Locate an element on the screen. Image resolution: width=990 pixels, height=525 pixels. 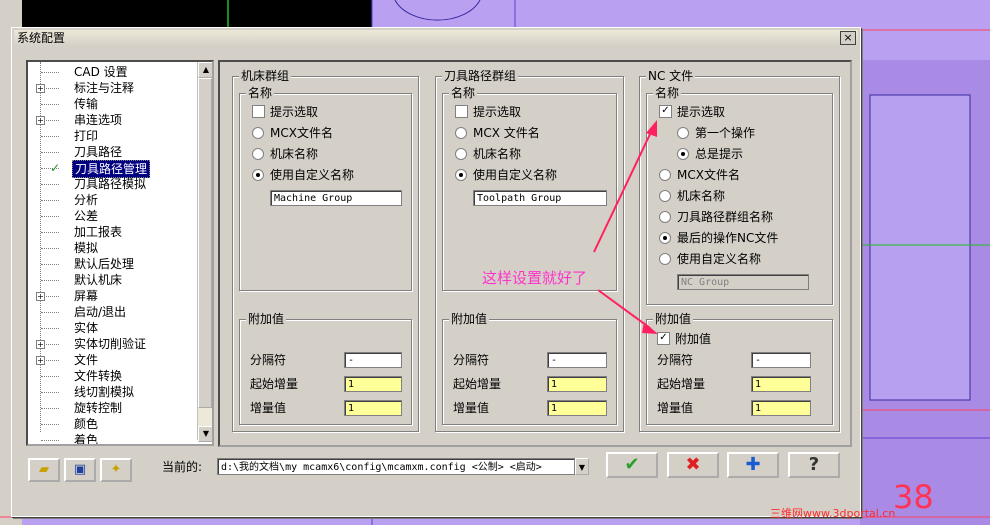
nc-addon-title: 附加值 is located at coordinates (673, 319).